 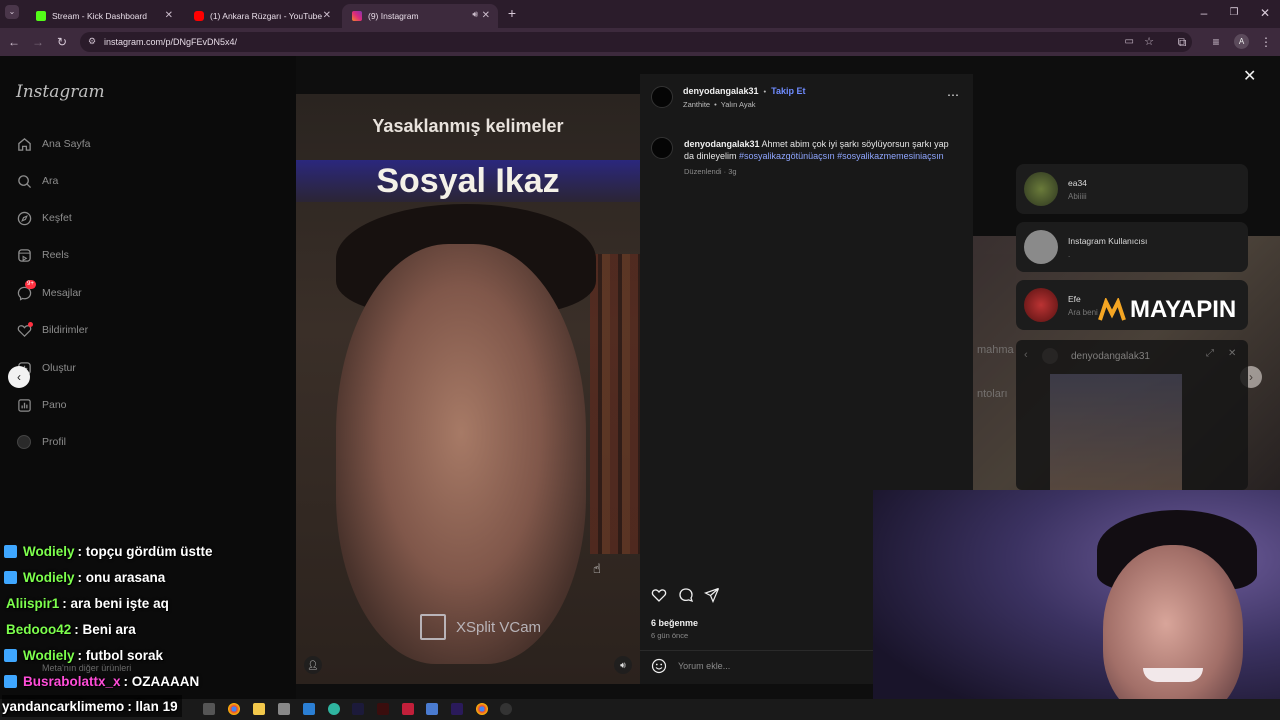 I want to click on caption-username: denyodangalak31, so click(x=722, y=144).